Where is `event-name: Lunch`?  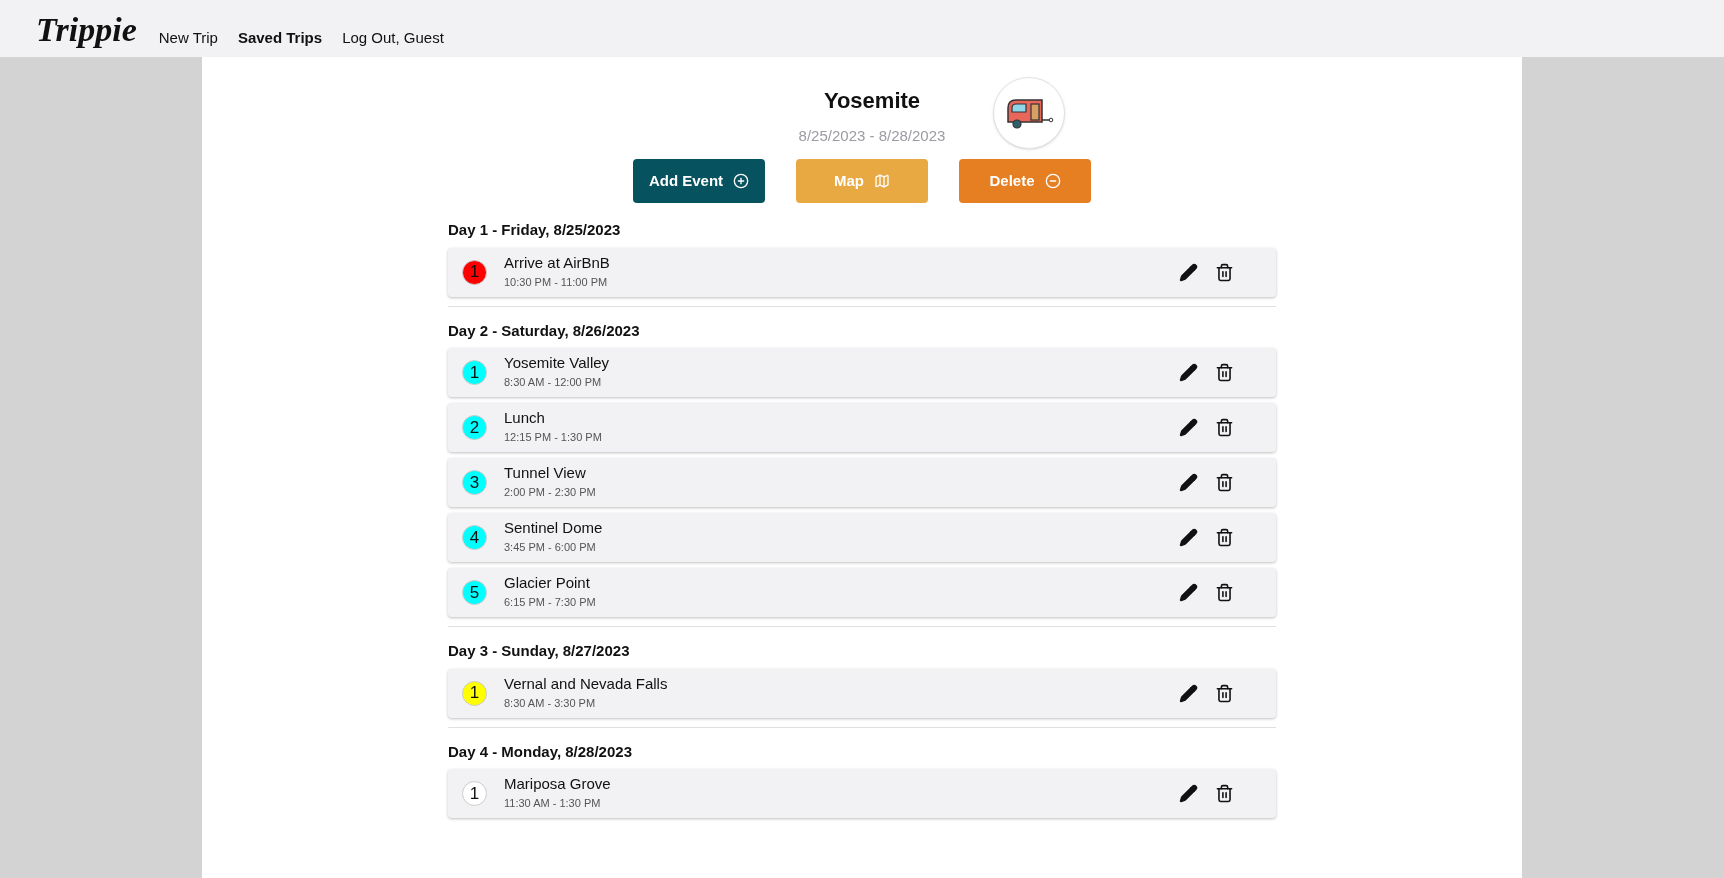 event-name: Lunch is located at coordinates (525, 418).